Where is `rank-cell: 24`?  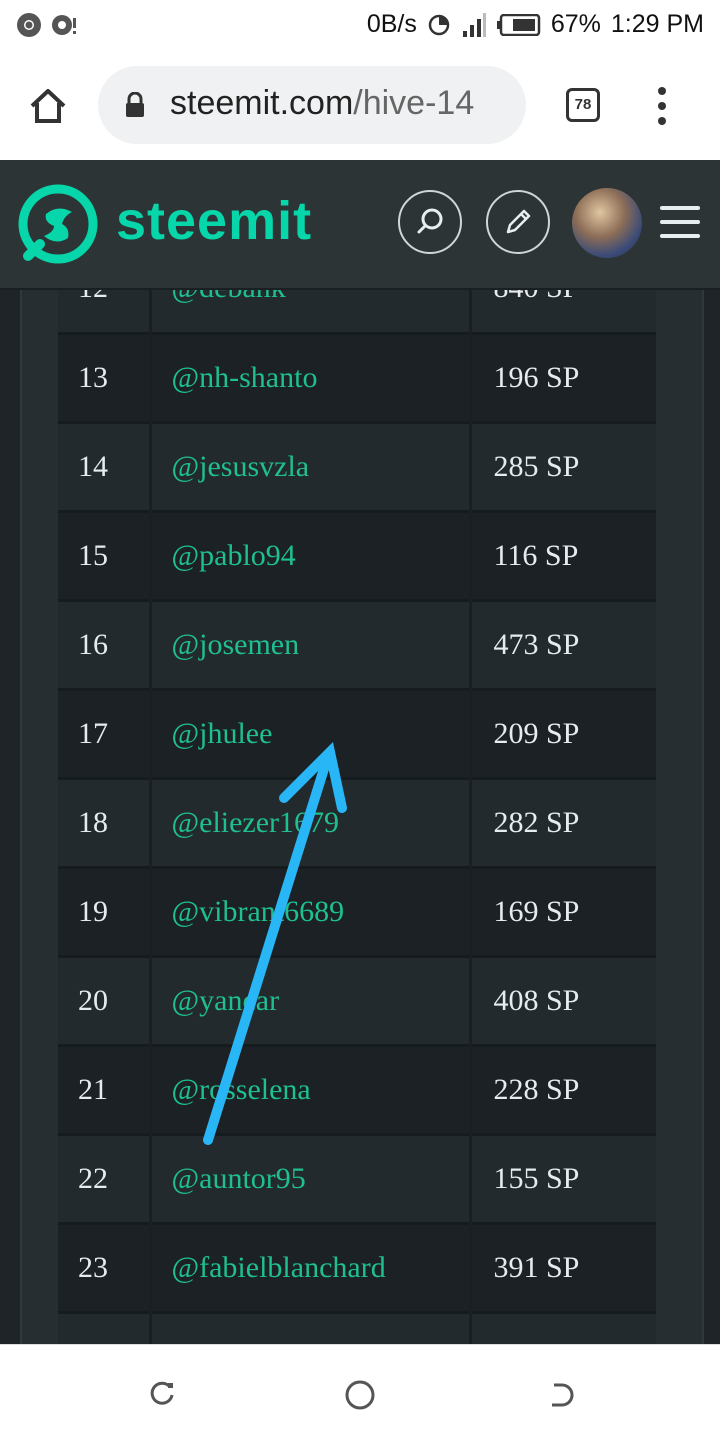
rank-cell: 24 is located at coordinates (105, 1328).